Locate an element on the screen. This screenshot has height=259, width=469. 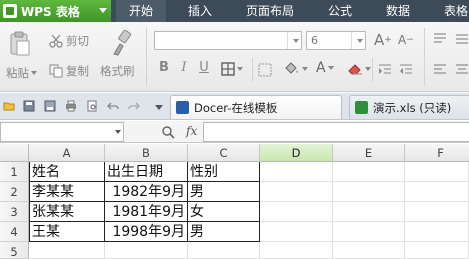
copy-button: 复制 is located at coordinates (69, 71).